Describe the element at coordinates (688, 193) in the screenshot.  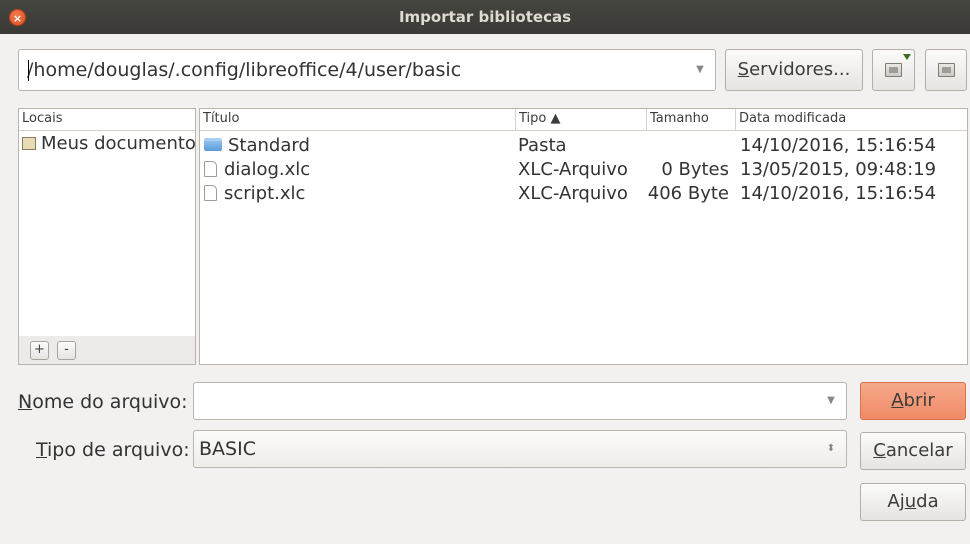
I see `cell-size: 406 Byte` at that location.